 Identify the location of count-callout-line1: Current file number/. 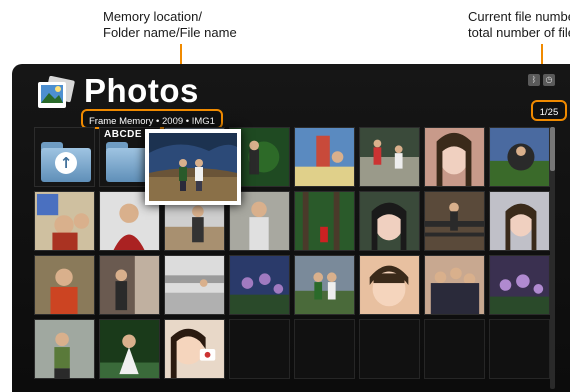
(519, 16).